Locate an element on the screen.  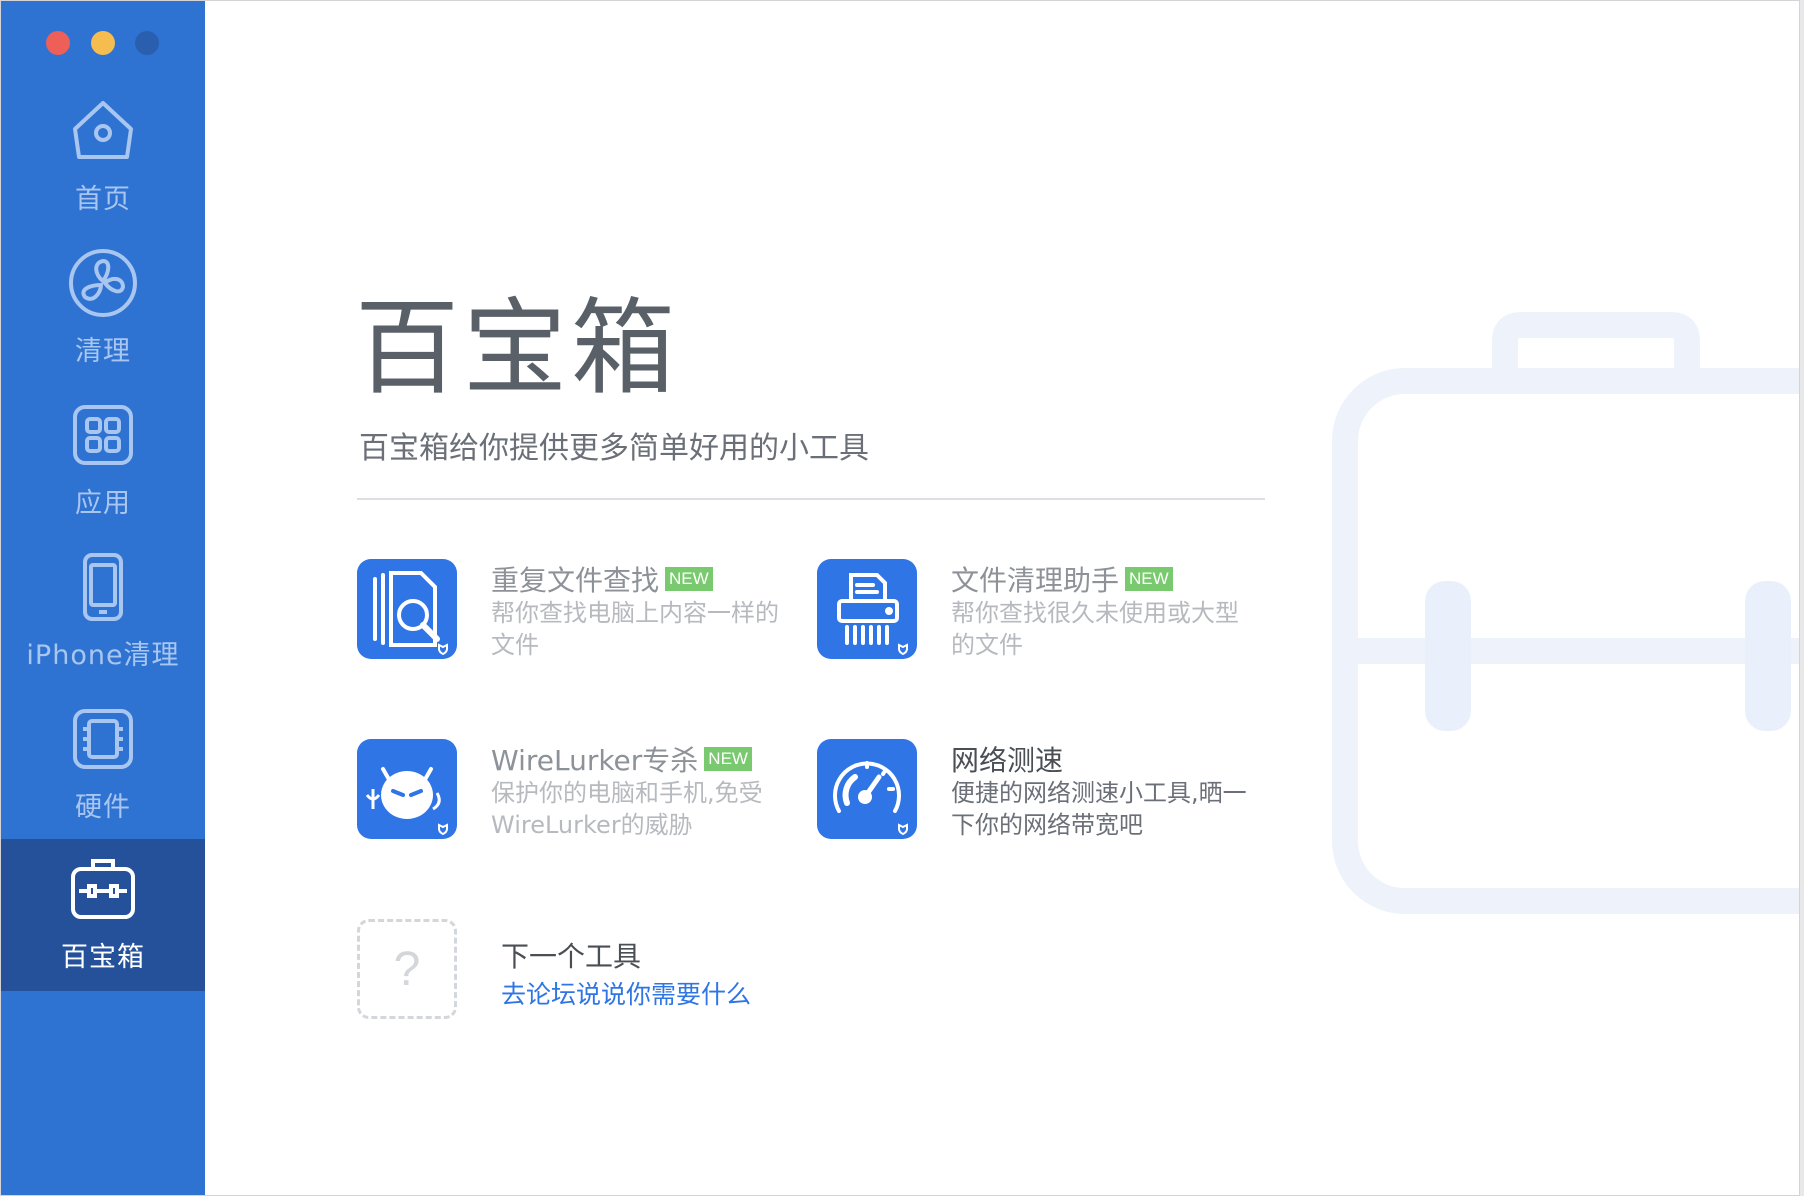
toolbox-icon is located at coordinates (103, 889).